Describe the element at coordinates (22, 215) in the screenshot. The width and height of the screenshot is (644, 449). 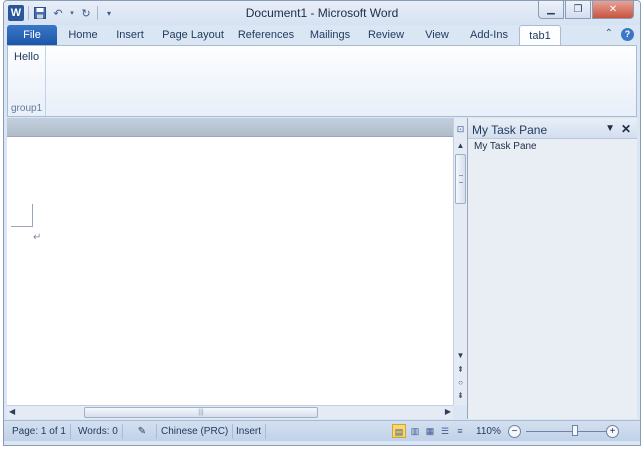
I see `margin-corner-mark` at that location.